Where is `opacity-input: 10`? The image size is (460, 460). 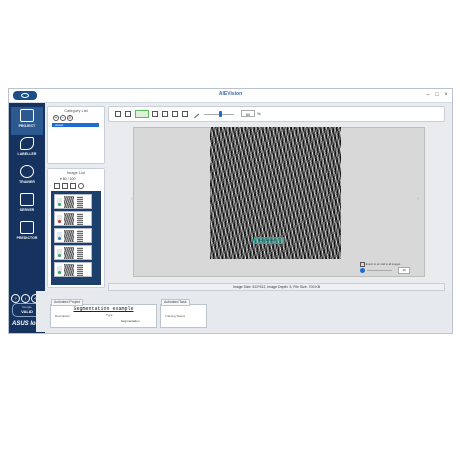
opacity-input: 10 is located at coordinates (404, 270).